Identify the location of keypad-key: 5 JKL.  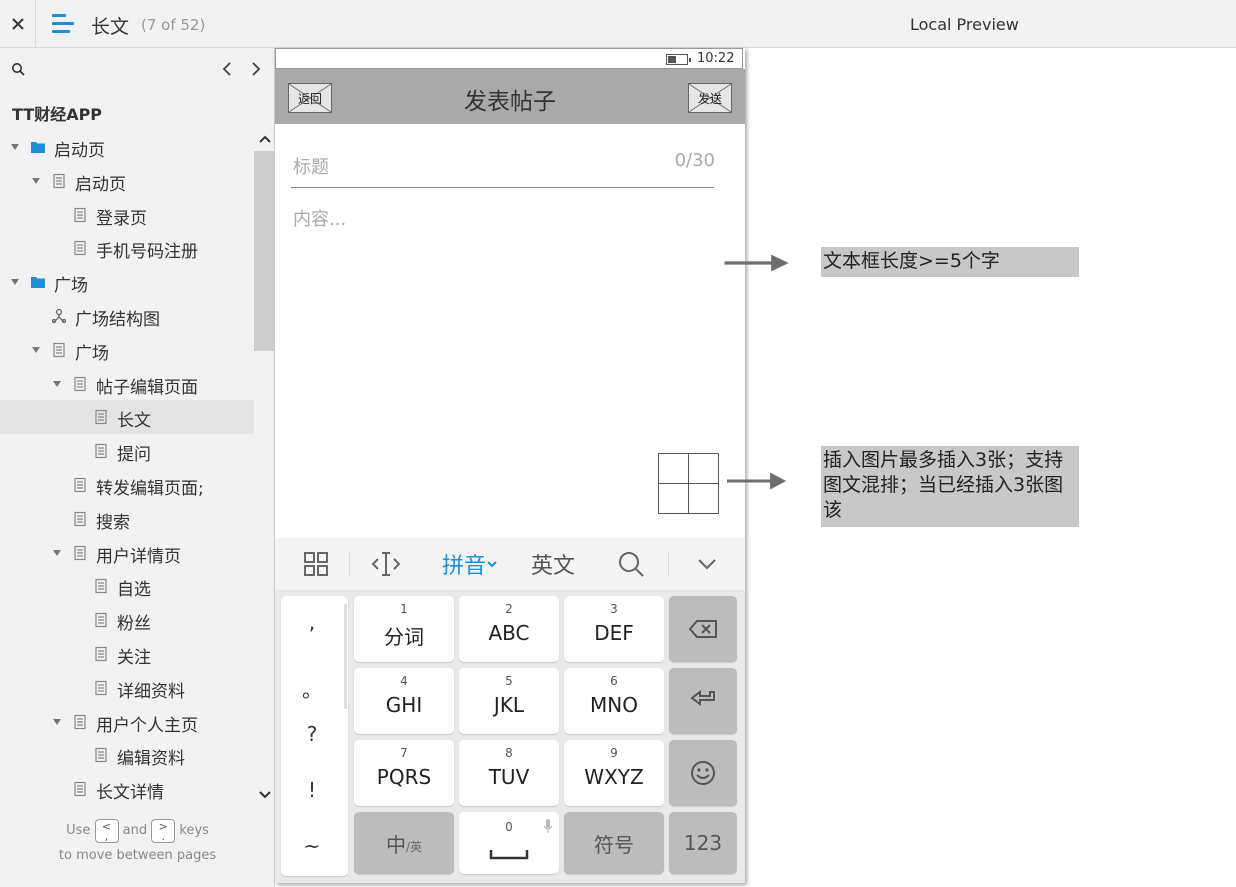
(509, 701).